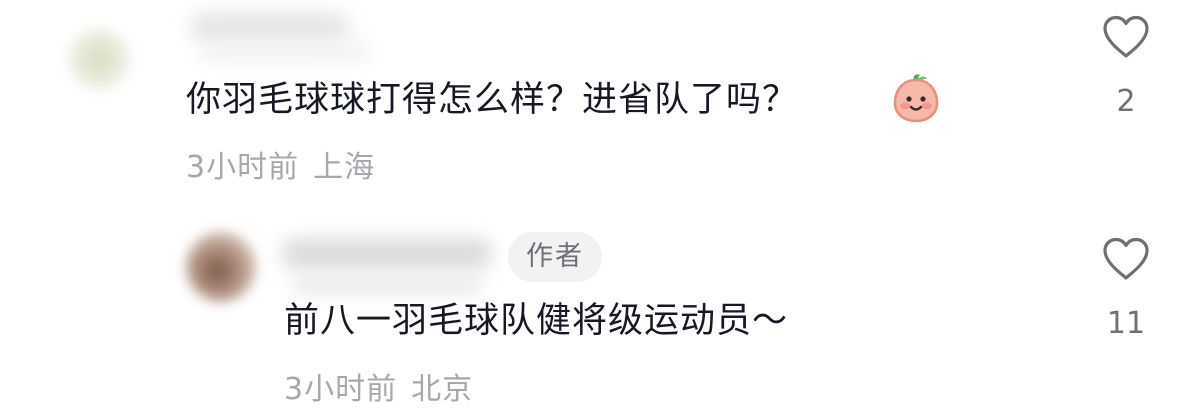 This screenshot has width=1200, height=419. Describe the element at coordinates (1126, 323) in the screenshot. I see `like-count: 11` at that location.